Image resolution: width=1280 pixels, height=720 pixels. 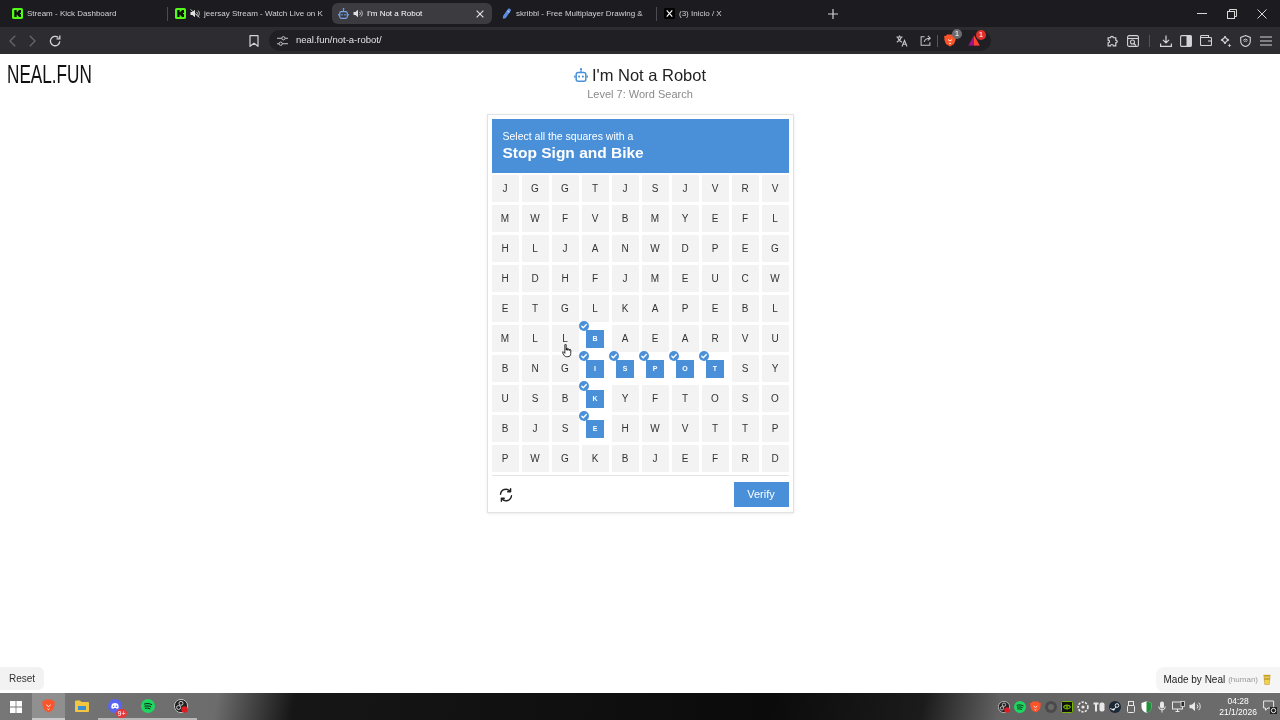 What do you see at coordinates (249, 13) in the screenshot?
I see `browser-tab: jeersay Stream - Watch Live on K` at bounding box center [249, 13].